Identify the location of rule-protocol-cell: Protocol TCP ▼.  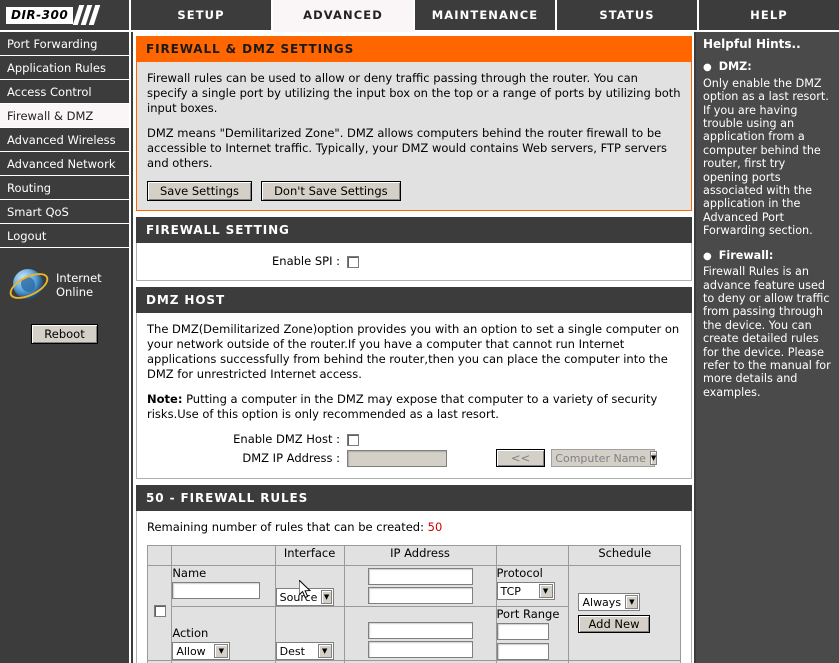
(532, 586).